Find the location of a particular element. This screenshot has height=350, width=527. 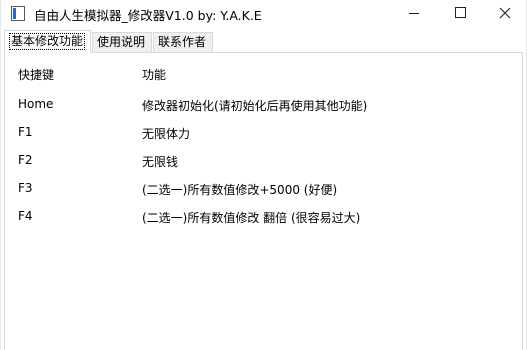

app-icon is located at coordinates (18, 13).